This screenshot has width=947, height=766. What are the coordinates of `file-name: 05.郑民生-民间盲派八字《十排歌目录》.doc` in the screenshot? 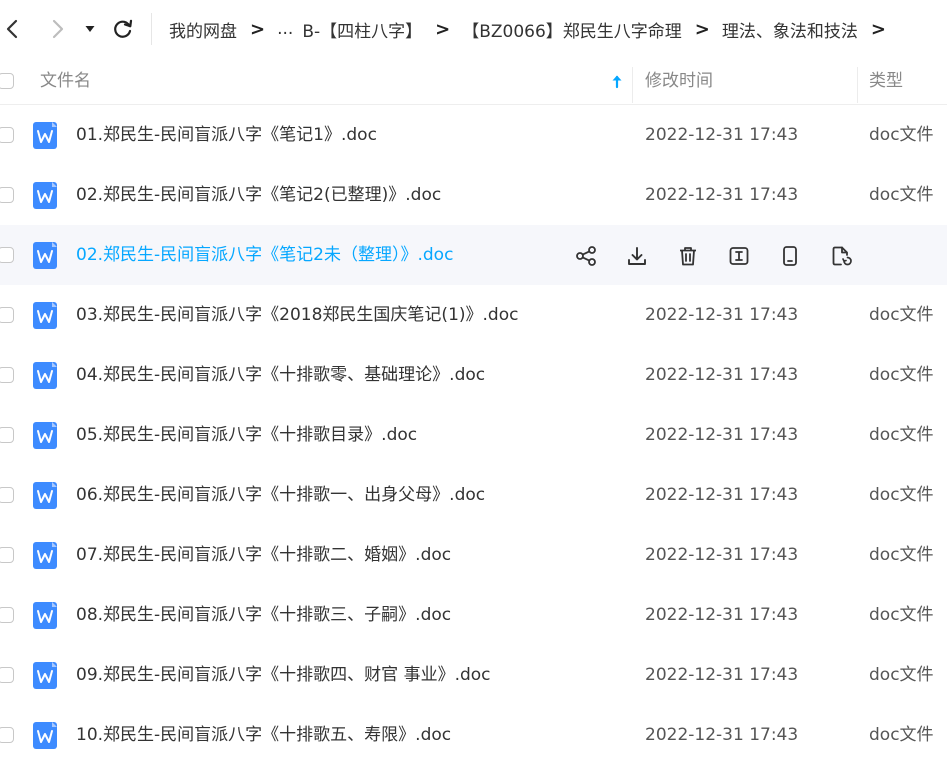 It's located at (246, 435).